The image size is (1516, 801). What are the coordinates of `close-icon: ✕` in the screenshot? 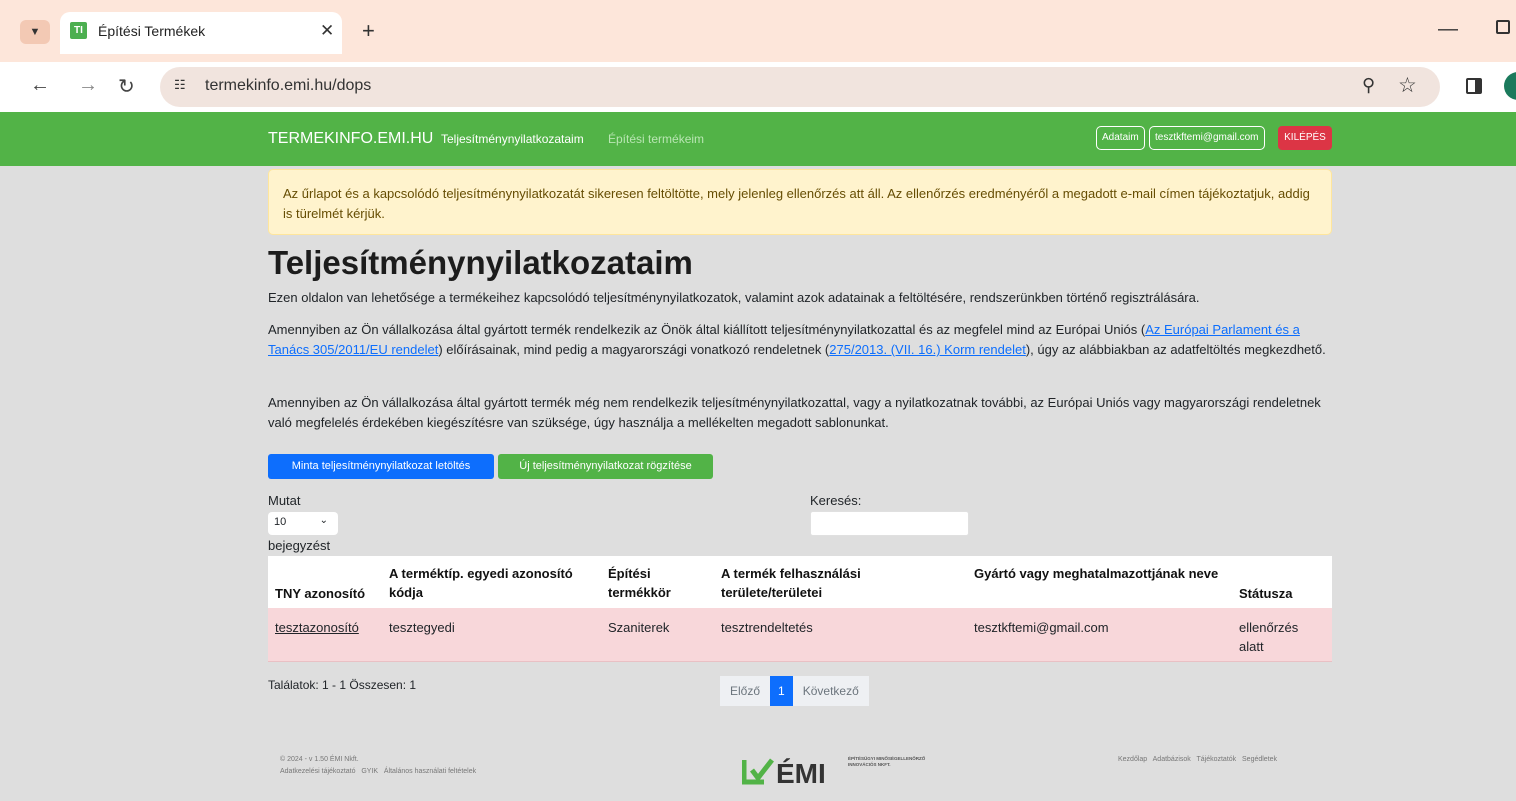 It's located at (327, 31).